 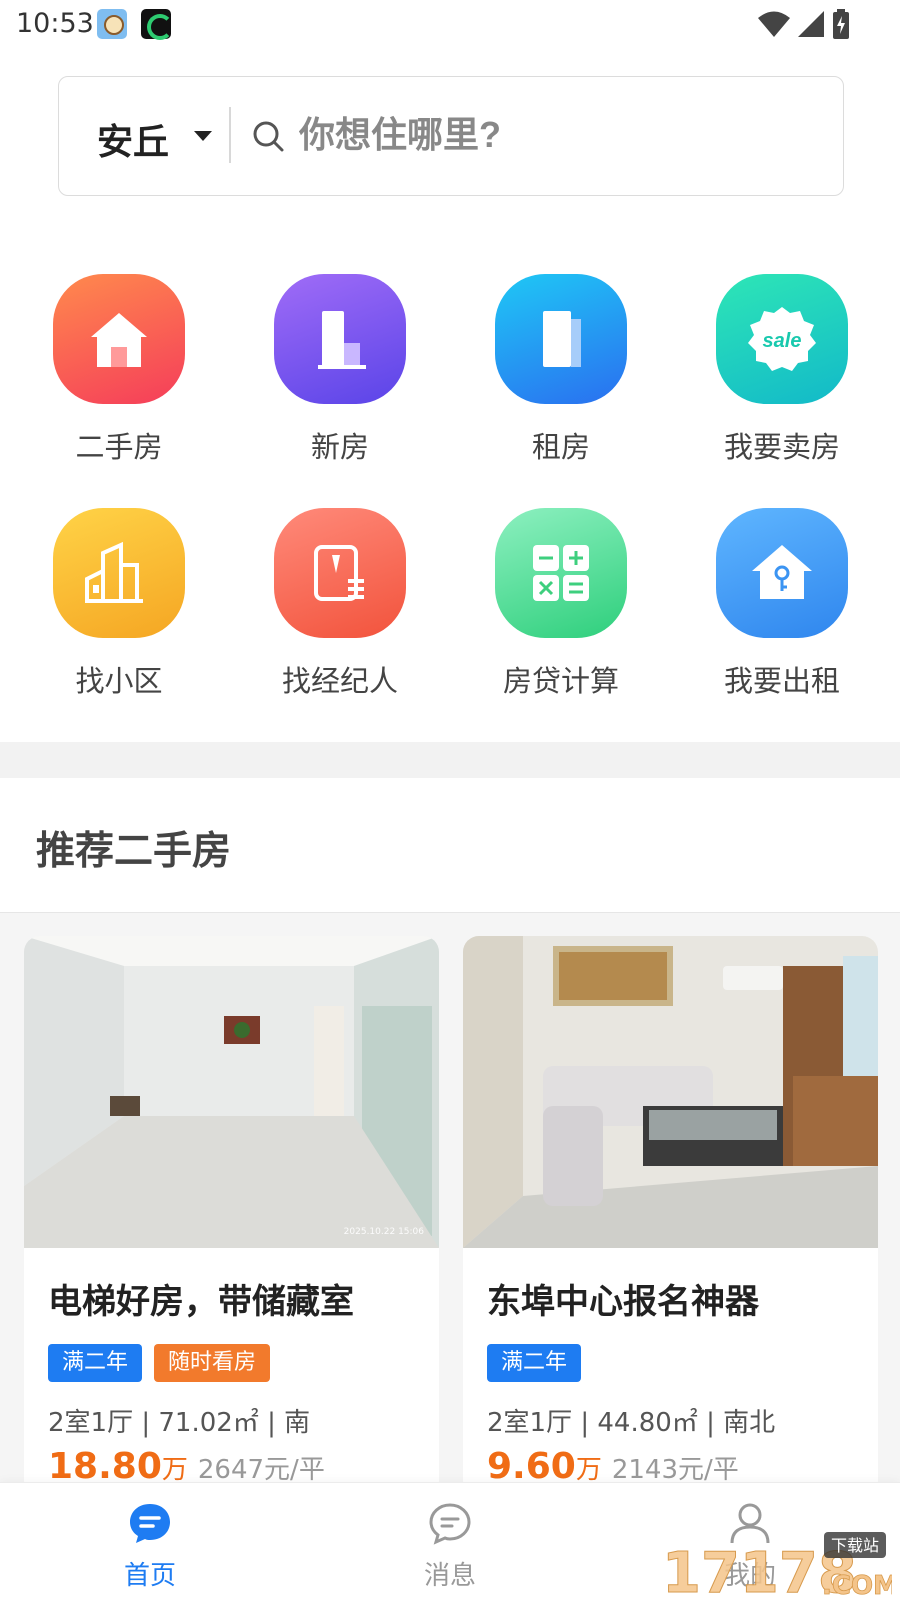 What do you see at coordinates (811, 24) in the screenshot?
I see `signal-icon` at bounding box center [811, 24].